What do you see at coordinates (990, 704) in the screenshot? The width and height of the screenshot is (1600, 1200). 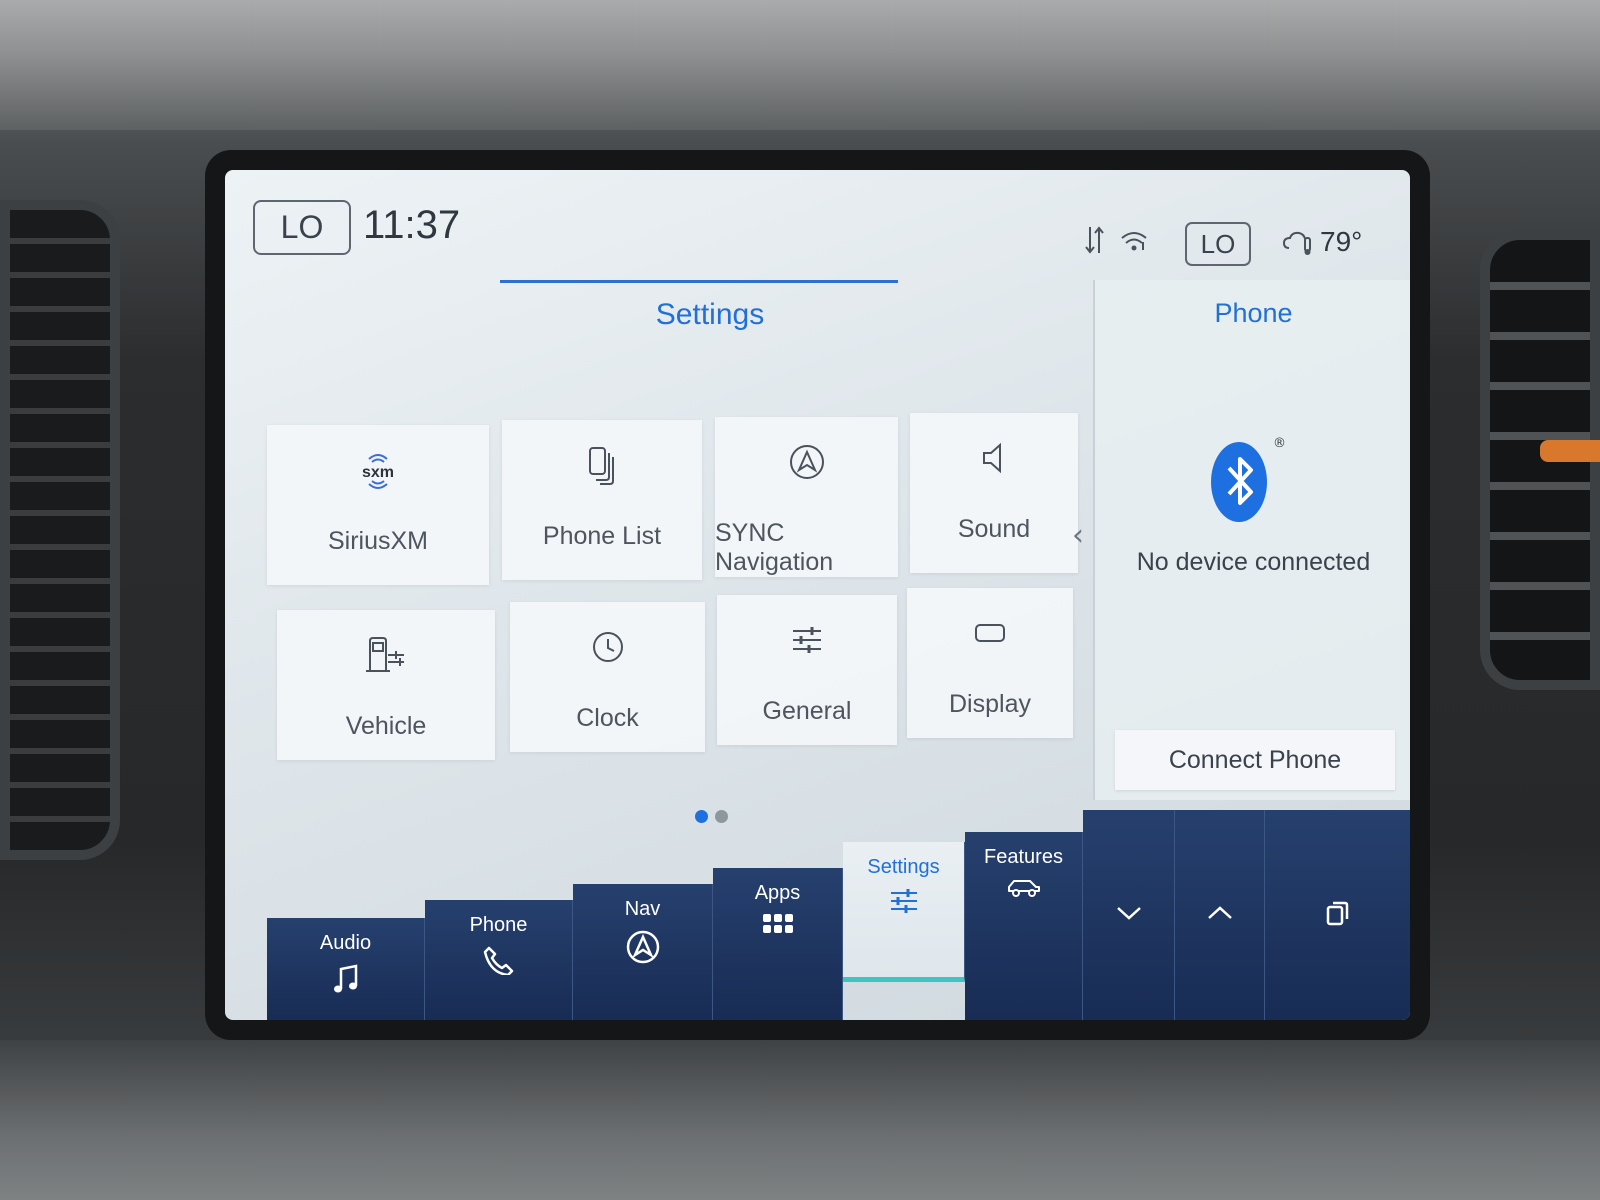 I see `tile-label: Display` at bounding box center [990, 704].